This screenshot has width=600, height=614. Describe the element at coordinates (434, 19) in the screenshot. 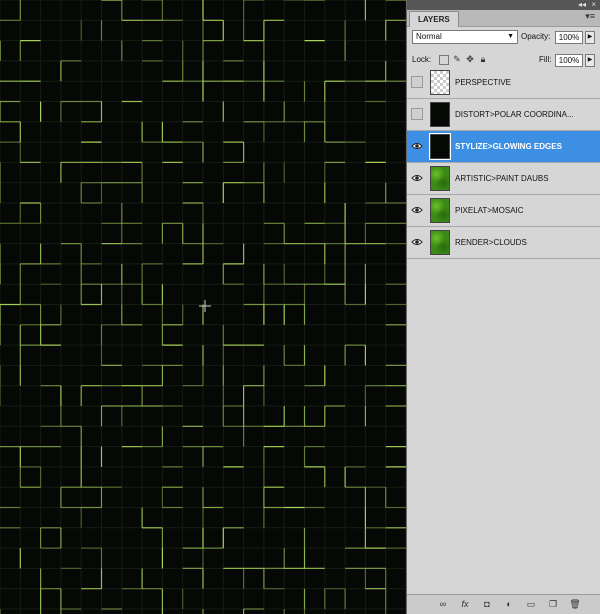

I see `tab-layers: LAYERS` at that location.